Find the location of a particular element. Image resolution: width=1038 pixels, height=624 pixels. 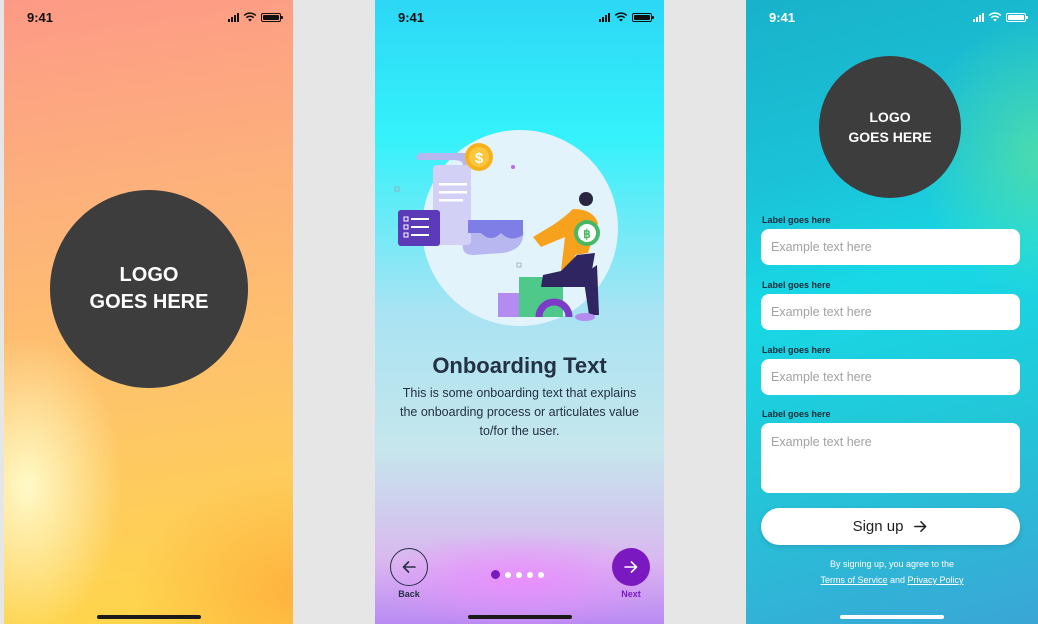

next-button is located at coordinates (631, 567).